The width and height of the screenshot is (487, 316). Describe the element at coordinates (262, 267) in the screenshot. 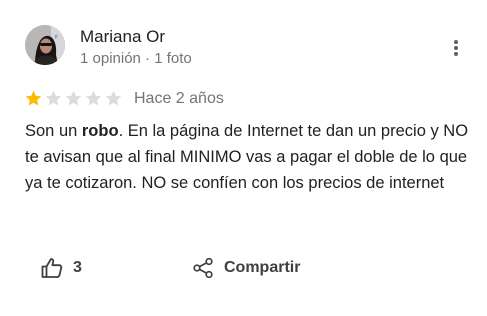

I see `share-label: Compartir` at that location.